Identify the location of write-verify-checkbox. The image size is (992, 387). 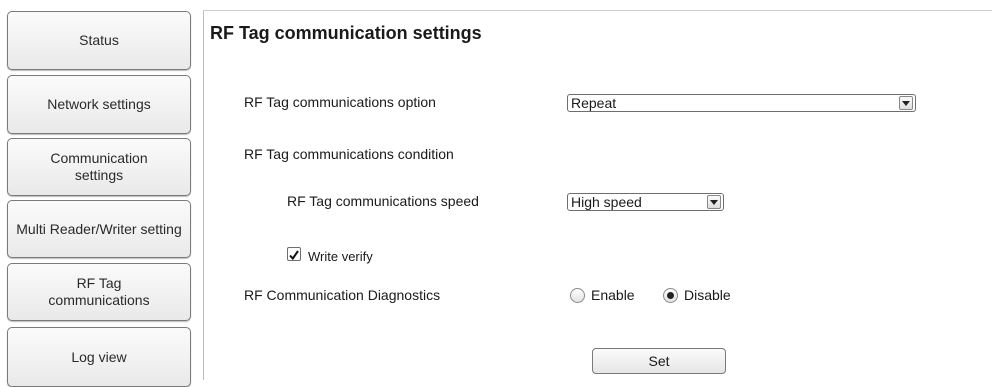
(294, 254).